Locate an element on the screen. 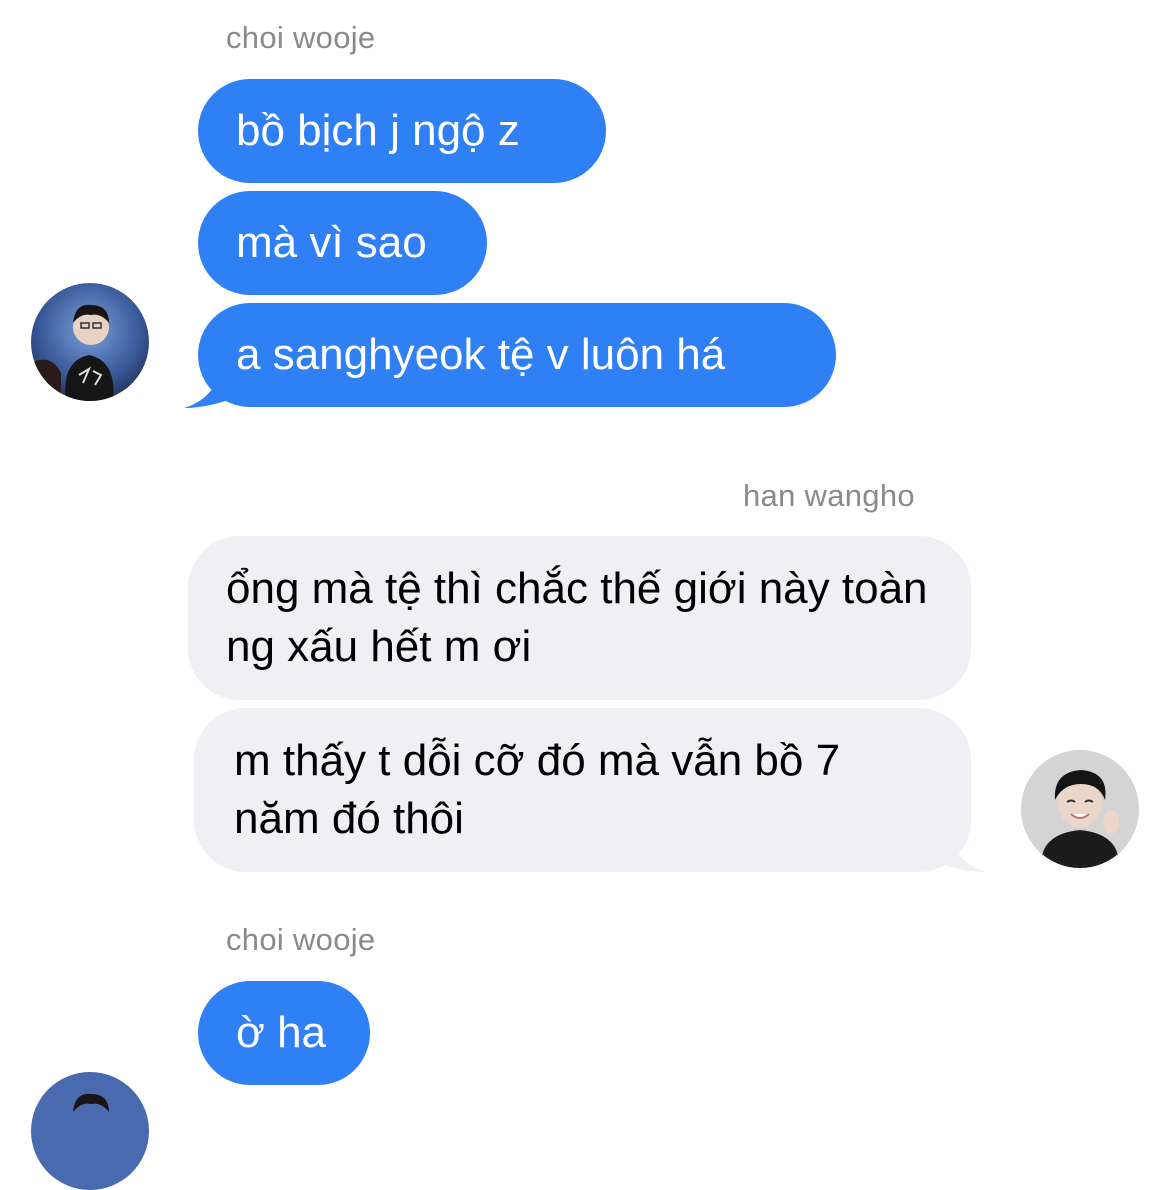 This screenshot has height=1190, width=1170. sender-name-han-wangho: han wangho is located at coordinates (829, 495).